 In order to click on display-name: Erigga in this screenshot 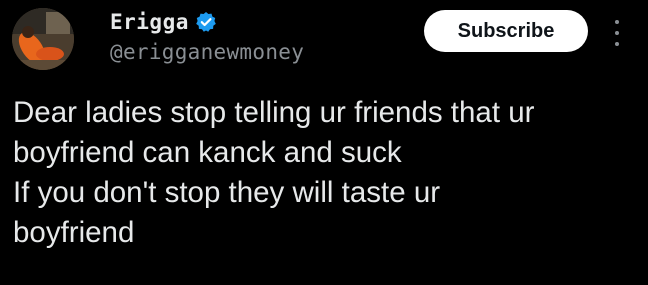, I will do `click(149, 22)`.